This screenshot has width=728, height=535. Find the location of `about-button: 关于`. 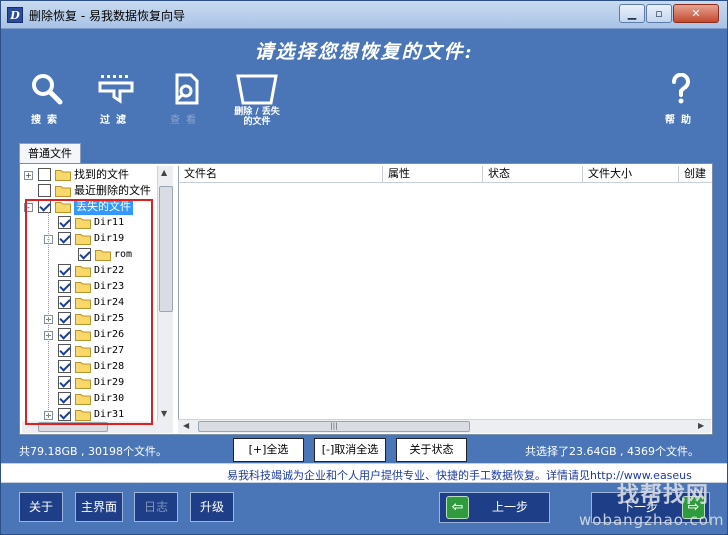

about-button: 关于 is located at coordinates (41, 507).